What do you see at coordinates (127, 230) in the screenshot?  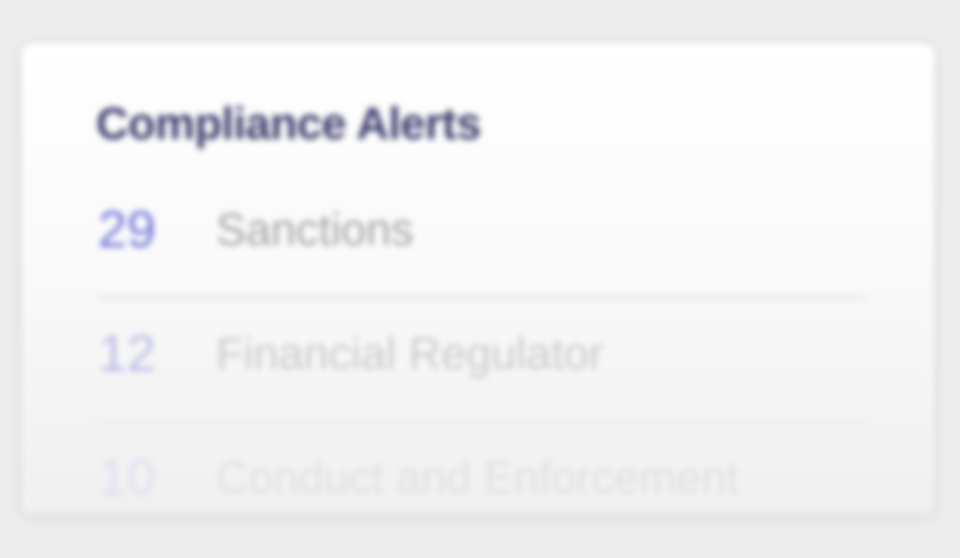 I see `alert-count: 29` at bounding box center [127, 230].